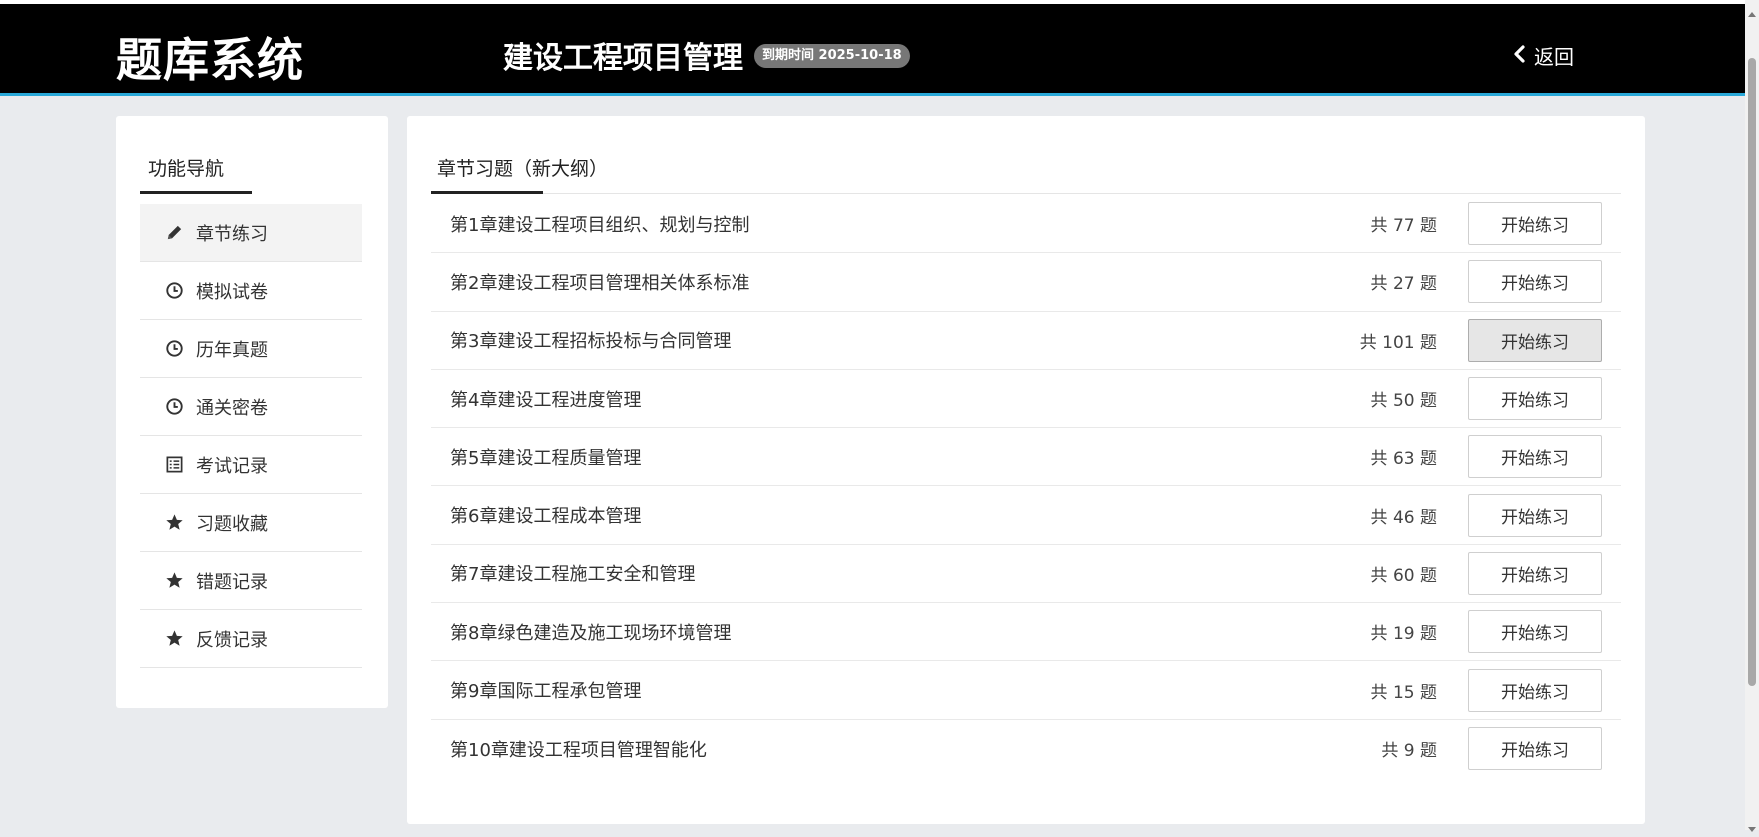  Describe the element at coordinates (1403, 226) in the screenshot. I see `question-count: 共 77 题` at that location.